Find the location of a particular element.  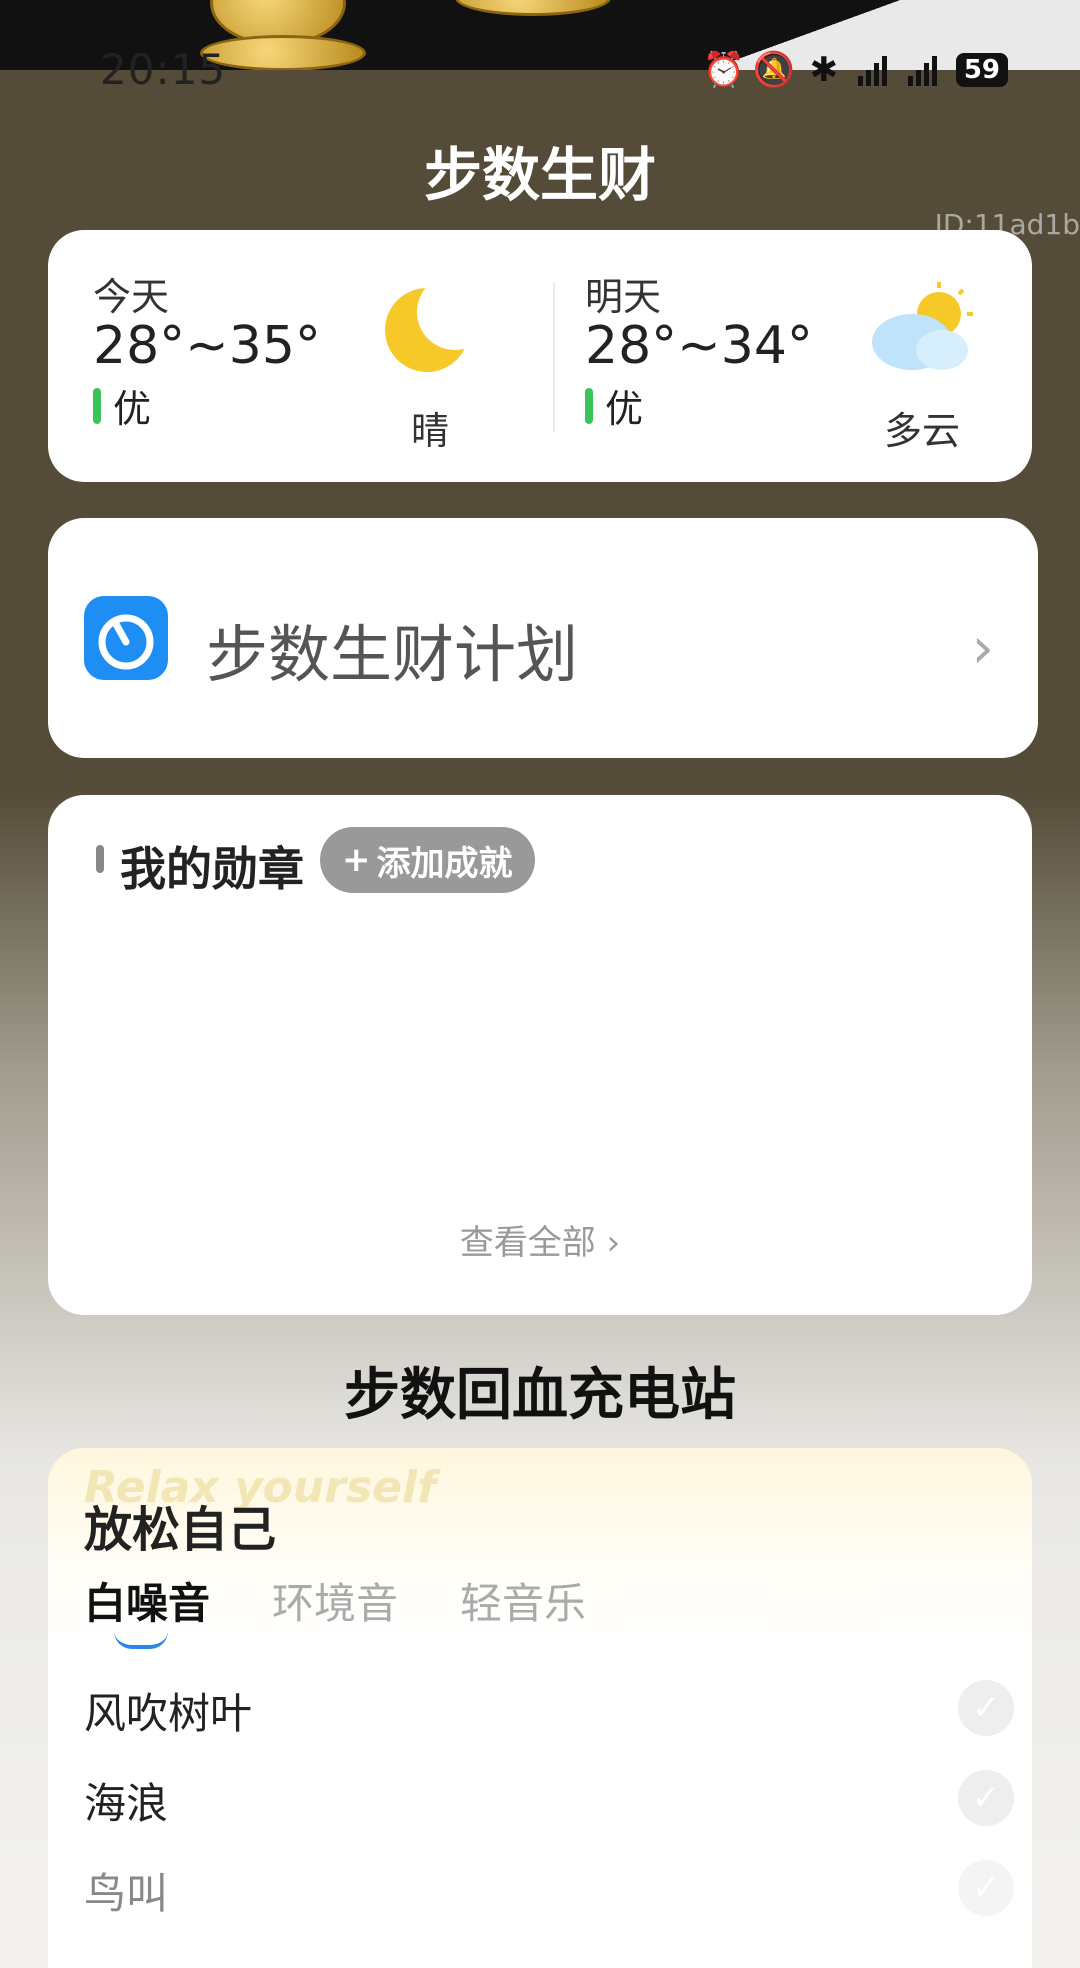

tab-ambient: 环境音 is located at coordinates (335, 1600).